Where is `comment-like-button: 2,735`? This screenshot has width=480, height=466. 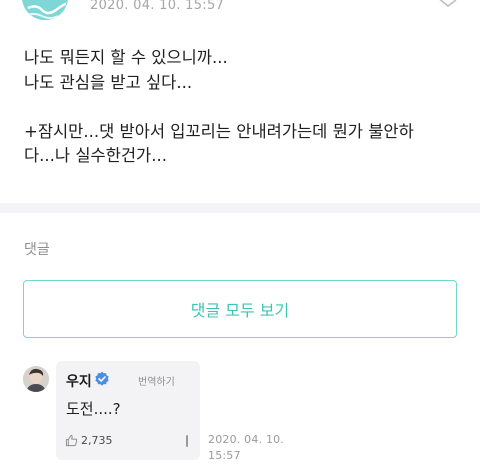
comment-like-button: 2,735 is located at coordinates (89, 440).